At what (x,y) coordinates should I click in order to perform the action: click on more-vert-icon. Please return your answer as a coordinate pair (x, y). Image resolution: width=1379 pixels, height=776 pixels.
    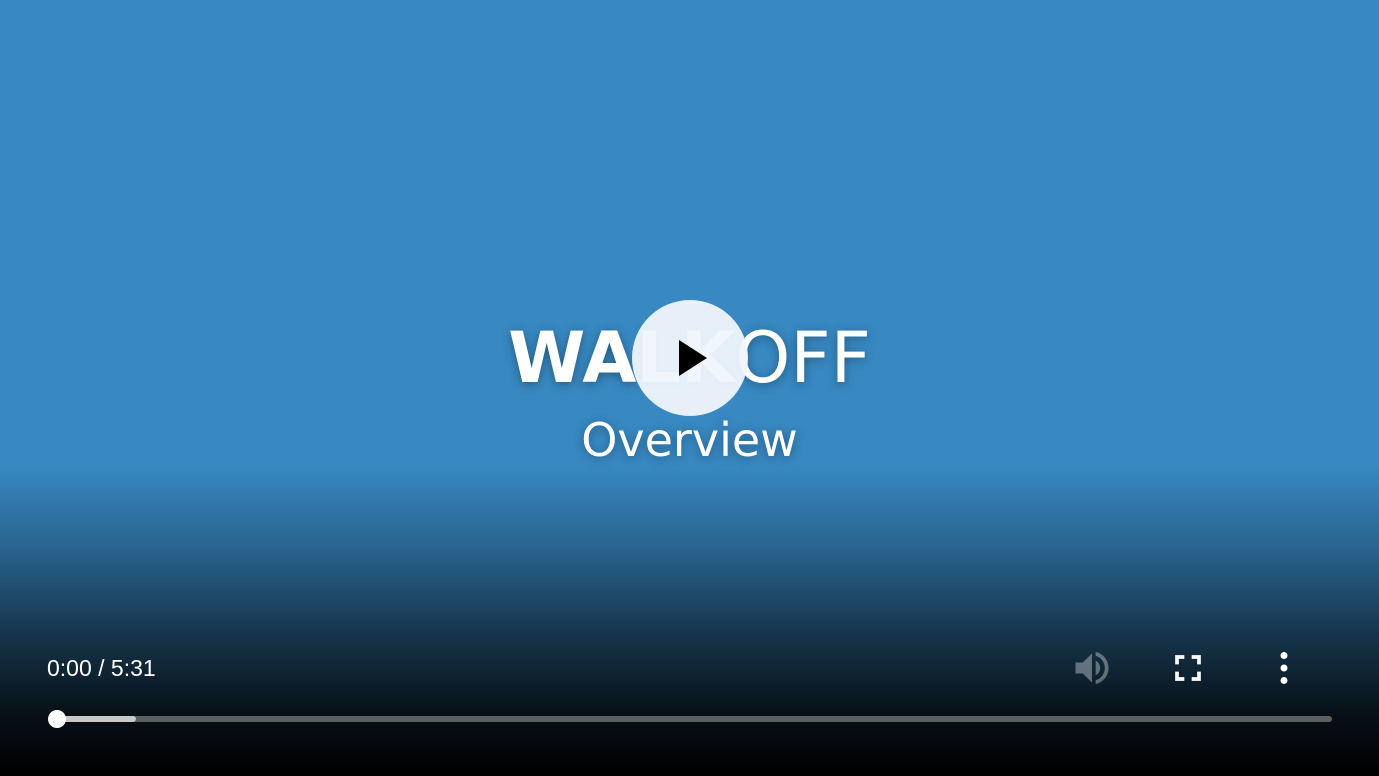
    Looking at the image, I should click on (1284, 668).